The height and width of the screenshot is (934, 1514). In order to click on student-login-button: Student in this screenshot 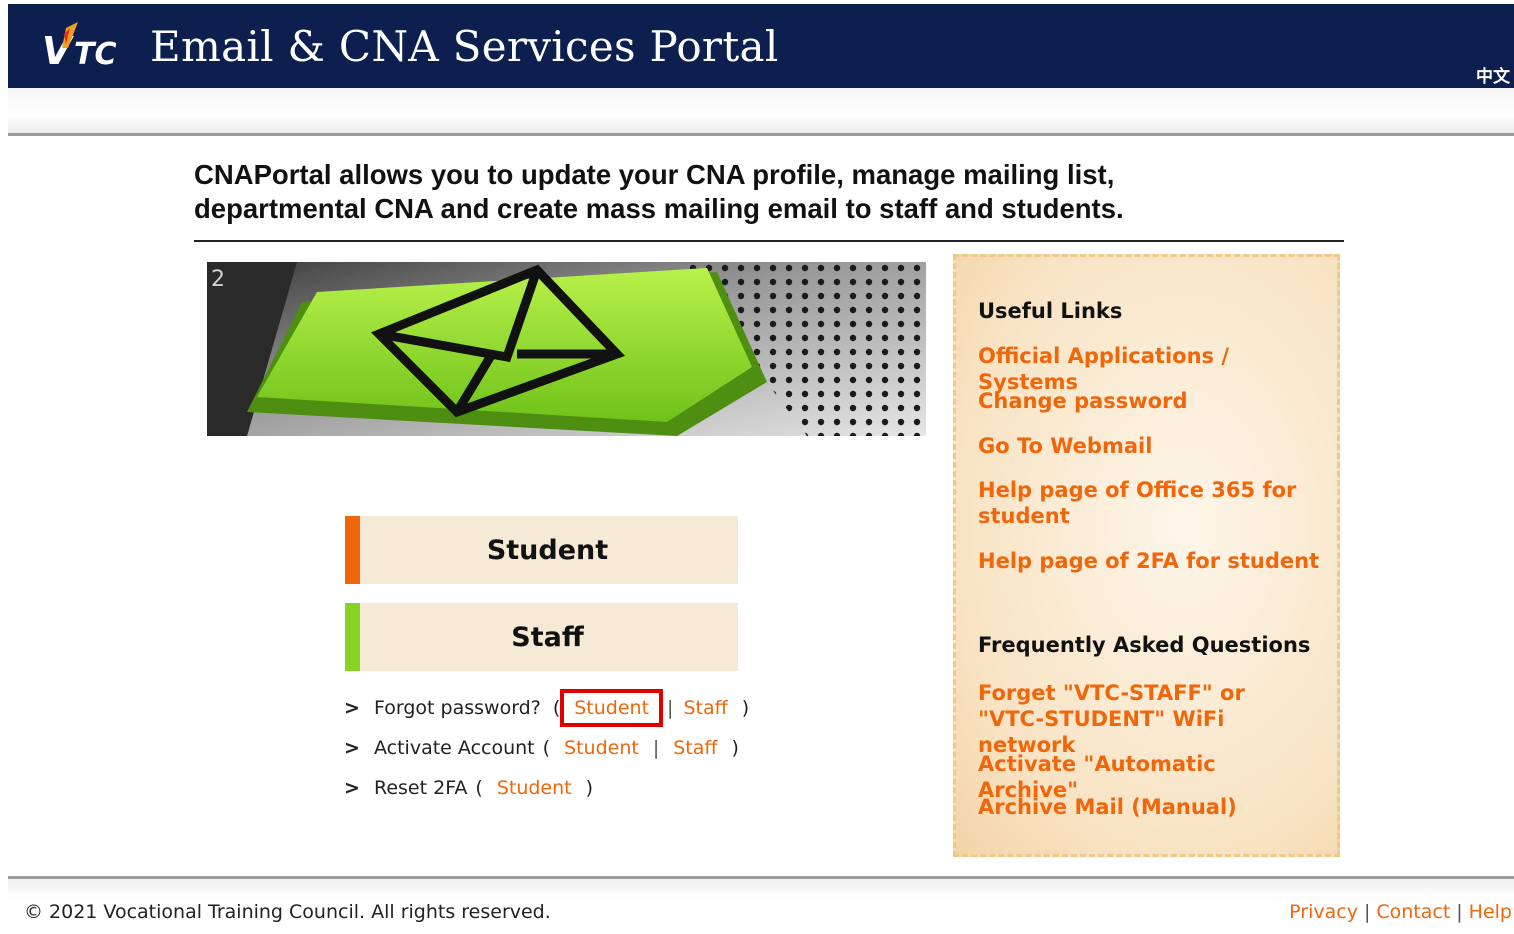, I will do `click(541, 550)`.